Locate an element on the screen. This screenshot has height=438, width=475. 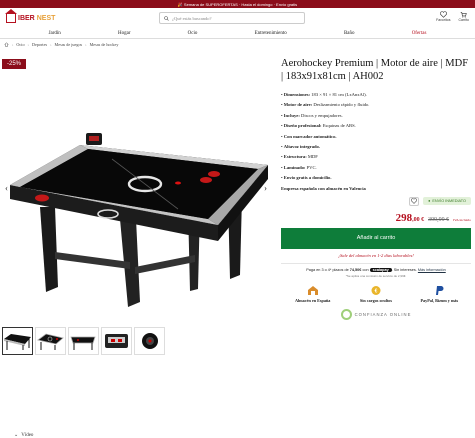
vat-note: IVA incluido is located at coordinates (462, 219).